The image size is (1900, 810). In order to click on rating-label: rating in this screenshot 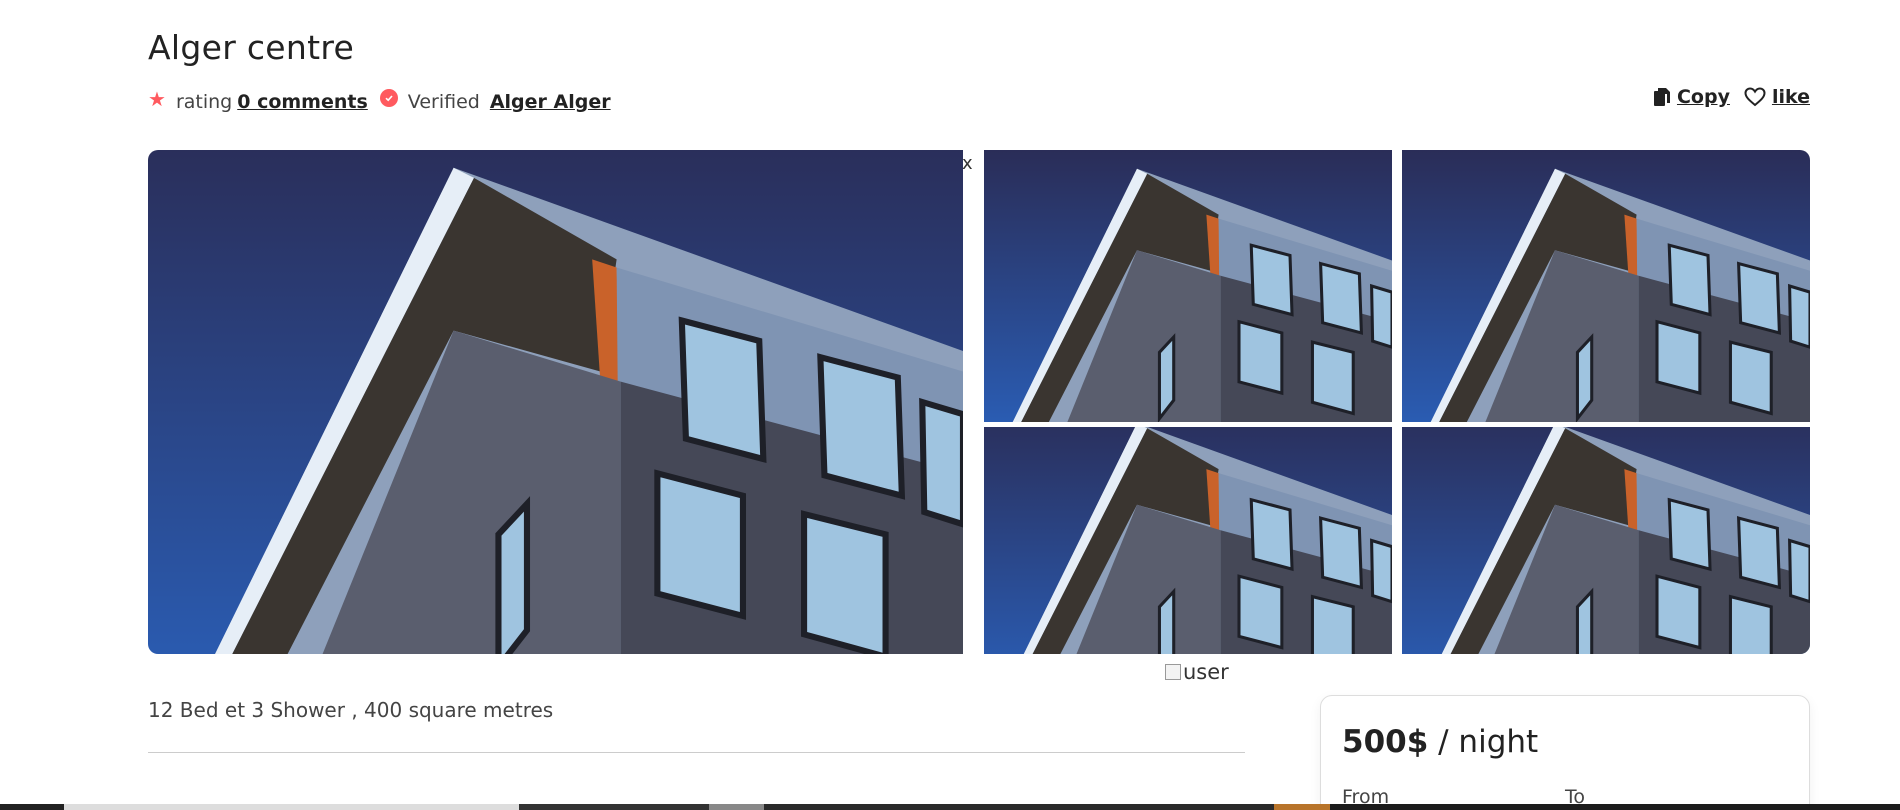, I will do `click(204, 102)`.